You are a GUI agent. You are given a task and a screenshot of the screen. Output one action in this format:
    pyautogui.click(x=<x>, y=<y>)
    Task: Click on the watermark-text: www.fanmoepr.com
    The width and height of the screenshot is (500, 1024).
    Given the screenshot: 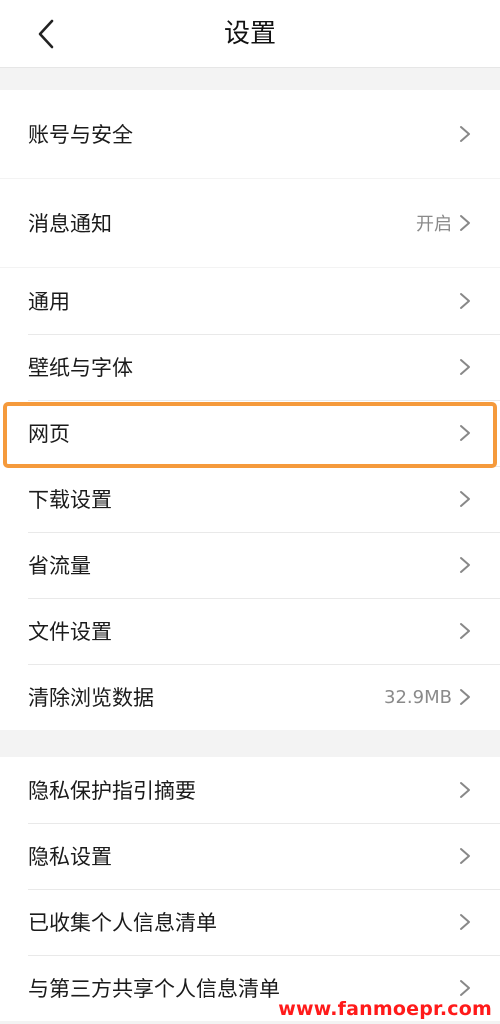 What is the action you would take?
    pyautogui.click(x=385, y=1009)
    